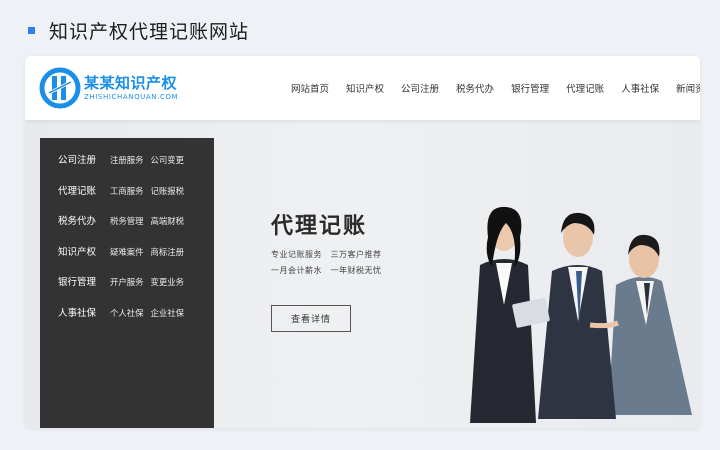 This screenshot has width=720, height=450. Describe the element at coordinates (84, 251) in the screenshot. I see `menu-main-item: 知识产权` at that location.